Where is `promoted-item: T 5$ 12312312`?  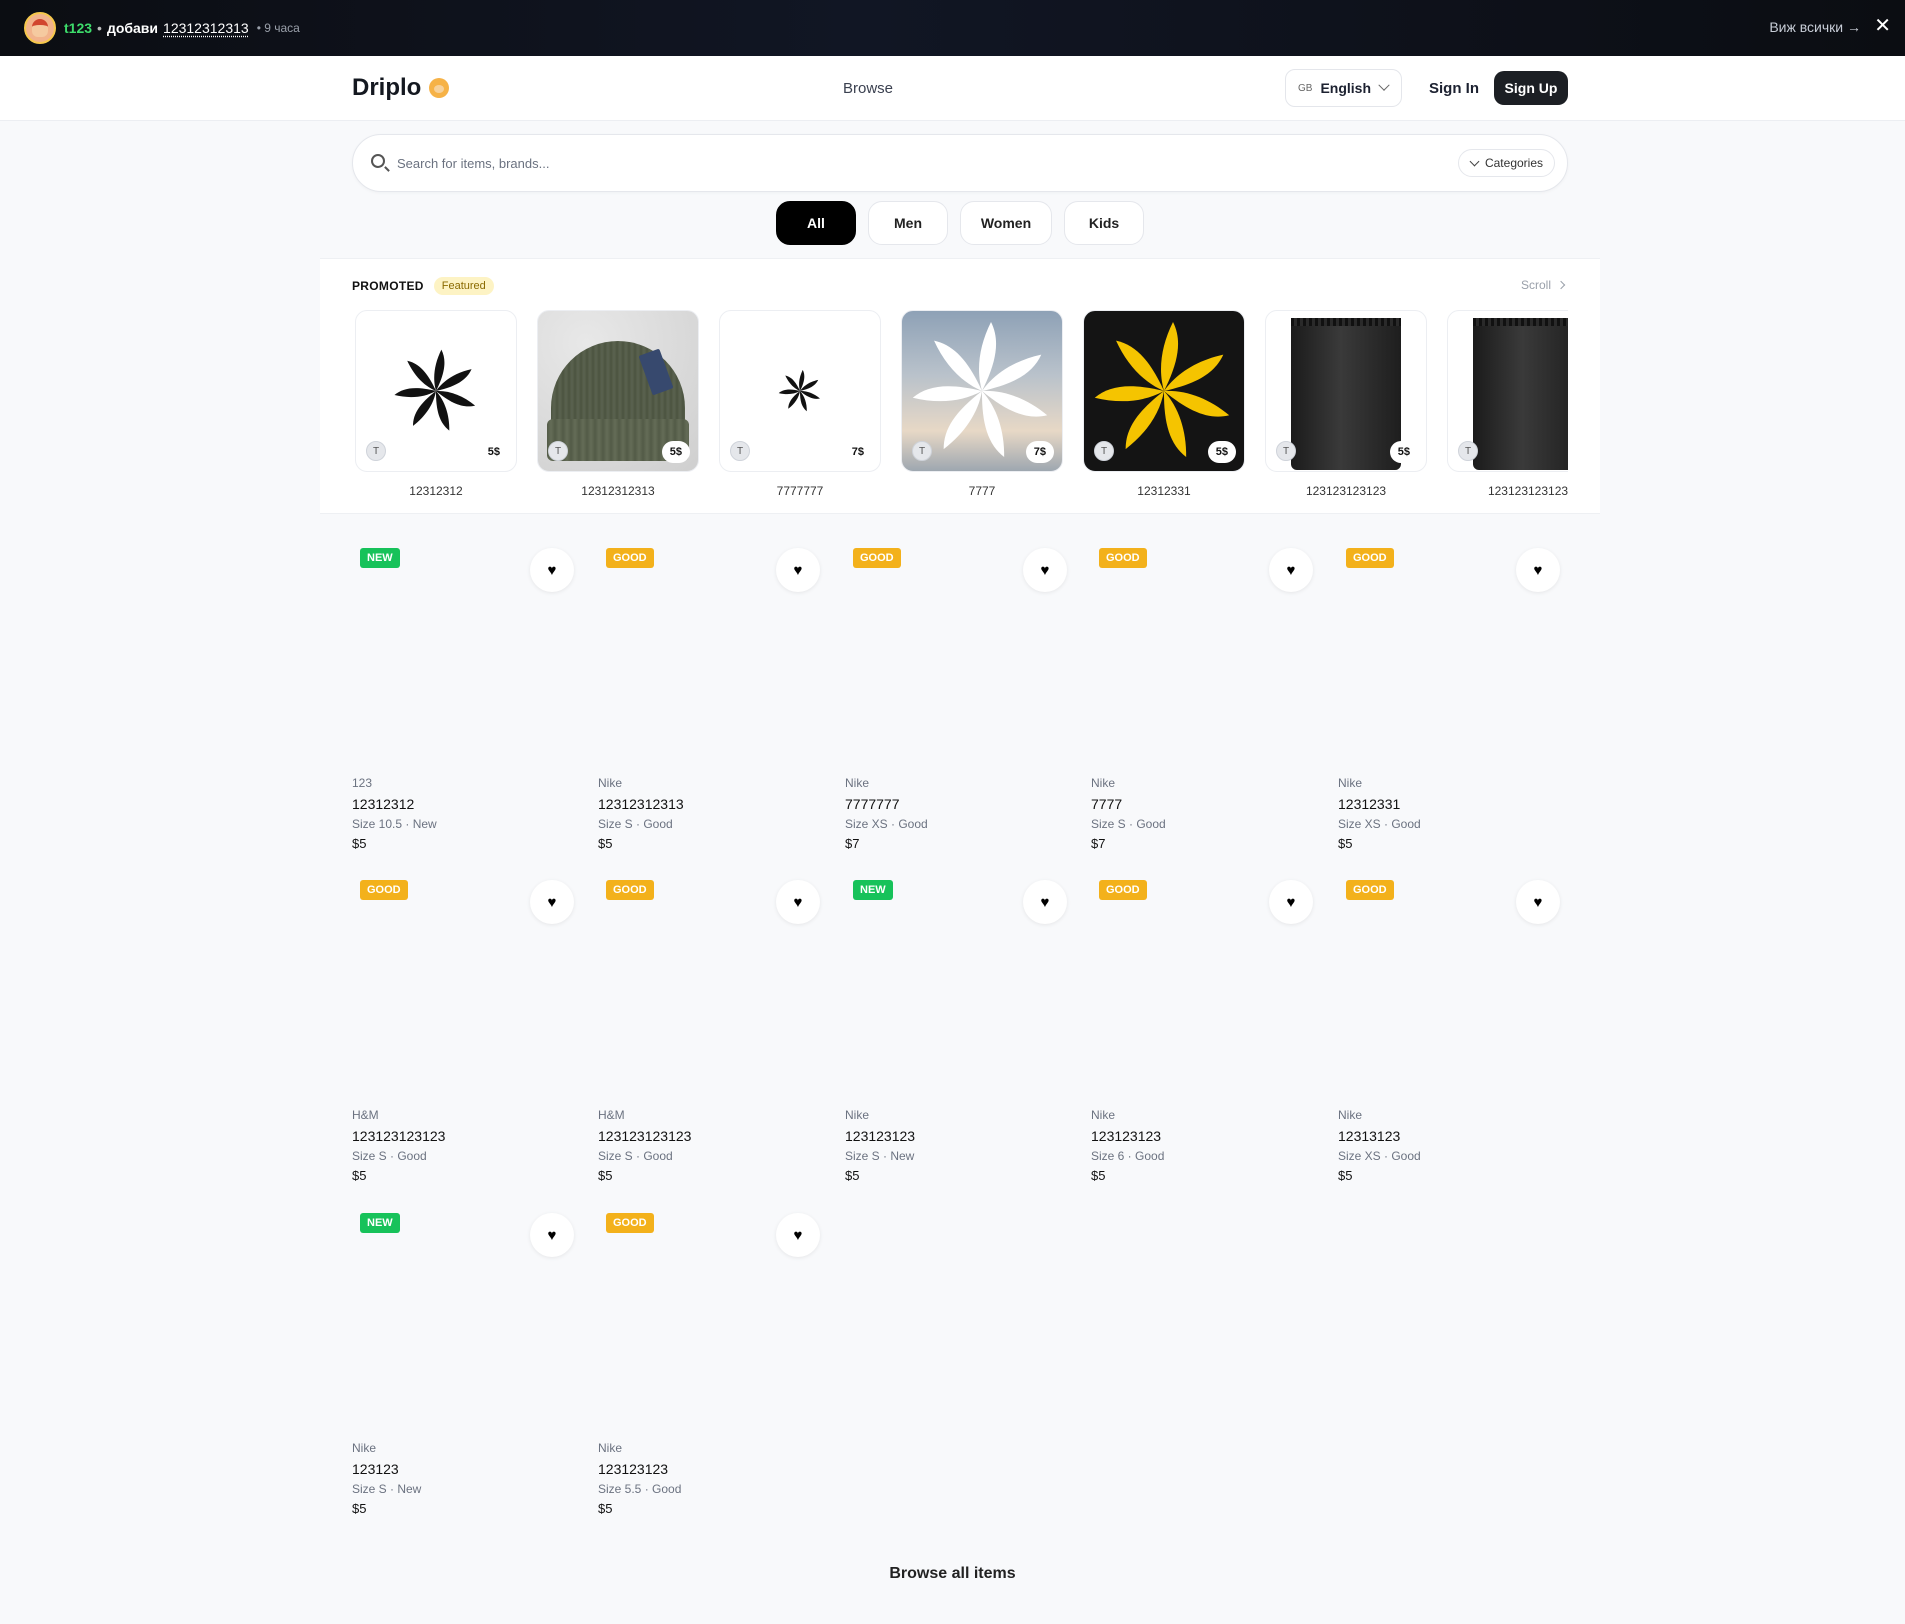
promoted-item: T 5$ 12312312 is located at coordinates (436, 404).